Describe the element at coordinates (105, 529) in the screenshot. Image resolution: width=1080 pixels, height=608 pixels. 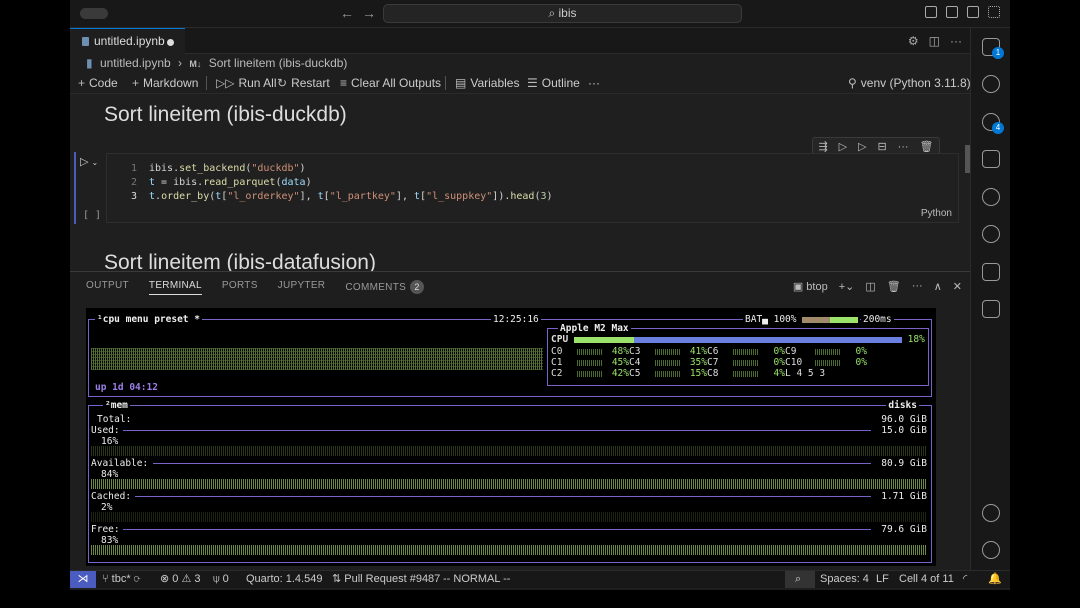
I see `mem-label: Free:` at that location.